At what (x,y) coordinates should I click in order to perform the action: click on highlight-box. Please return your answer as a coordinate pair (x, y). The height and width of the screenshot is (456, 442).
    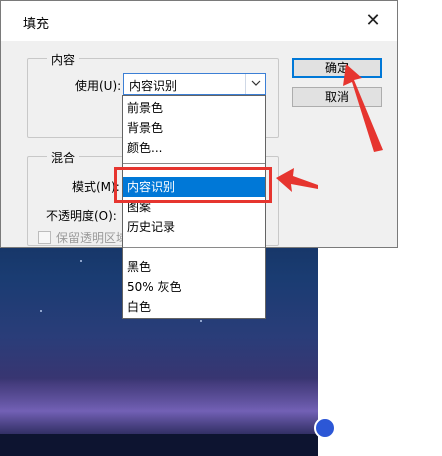
    Looking at the image, I should click on (193, 185).